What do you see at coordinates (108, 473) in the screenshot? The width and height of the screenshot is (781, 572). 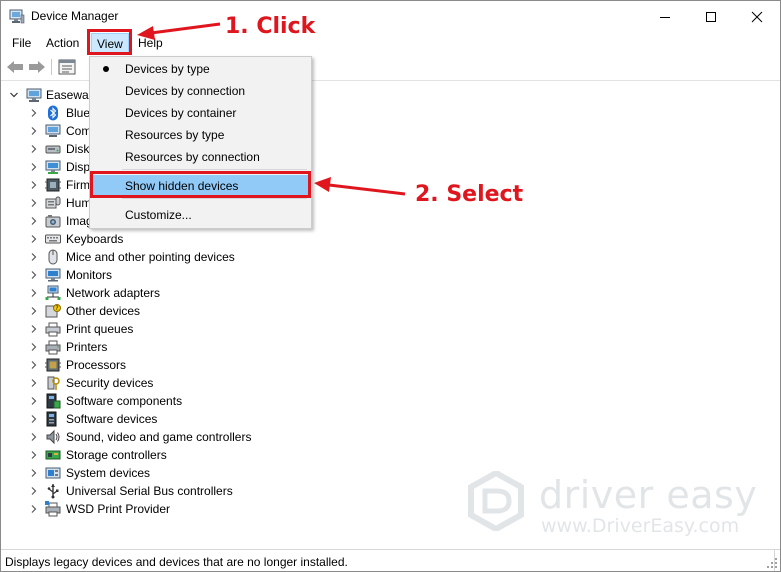 I see `tree-item-label: System devices` at bounding box center [108, 473].